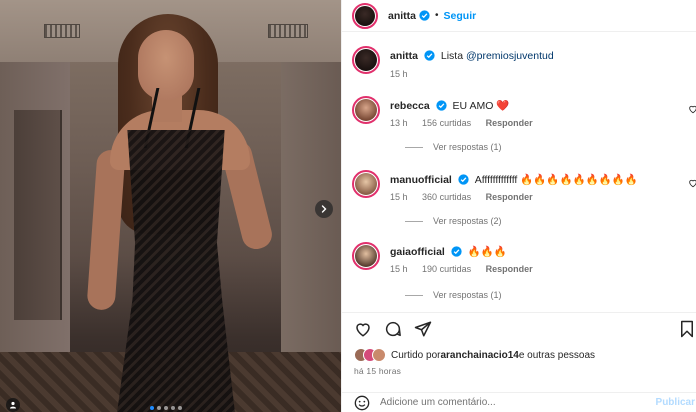  I want to click on chevron-right-icon, so click(324, 209).